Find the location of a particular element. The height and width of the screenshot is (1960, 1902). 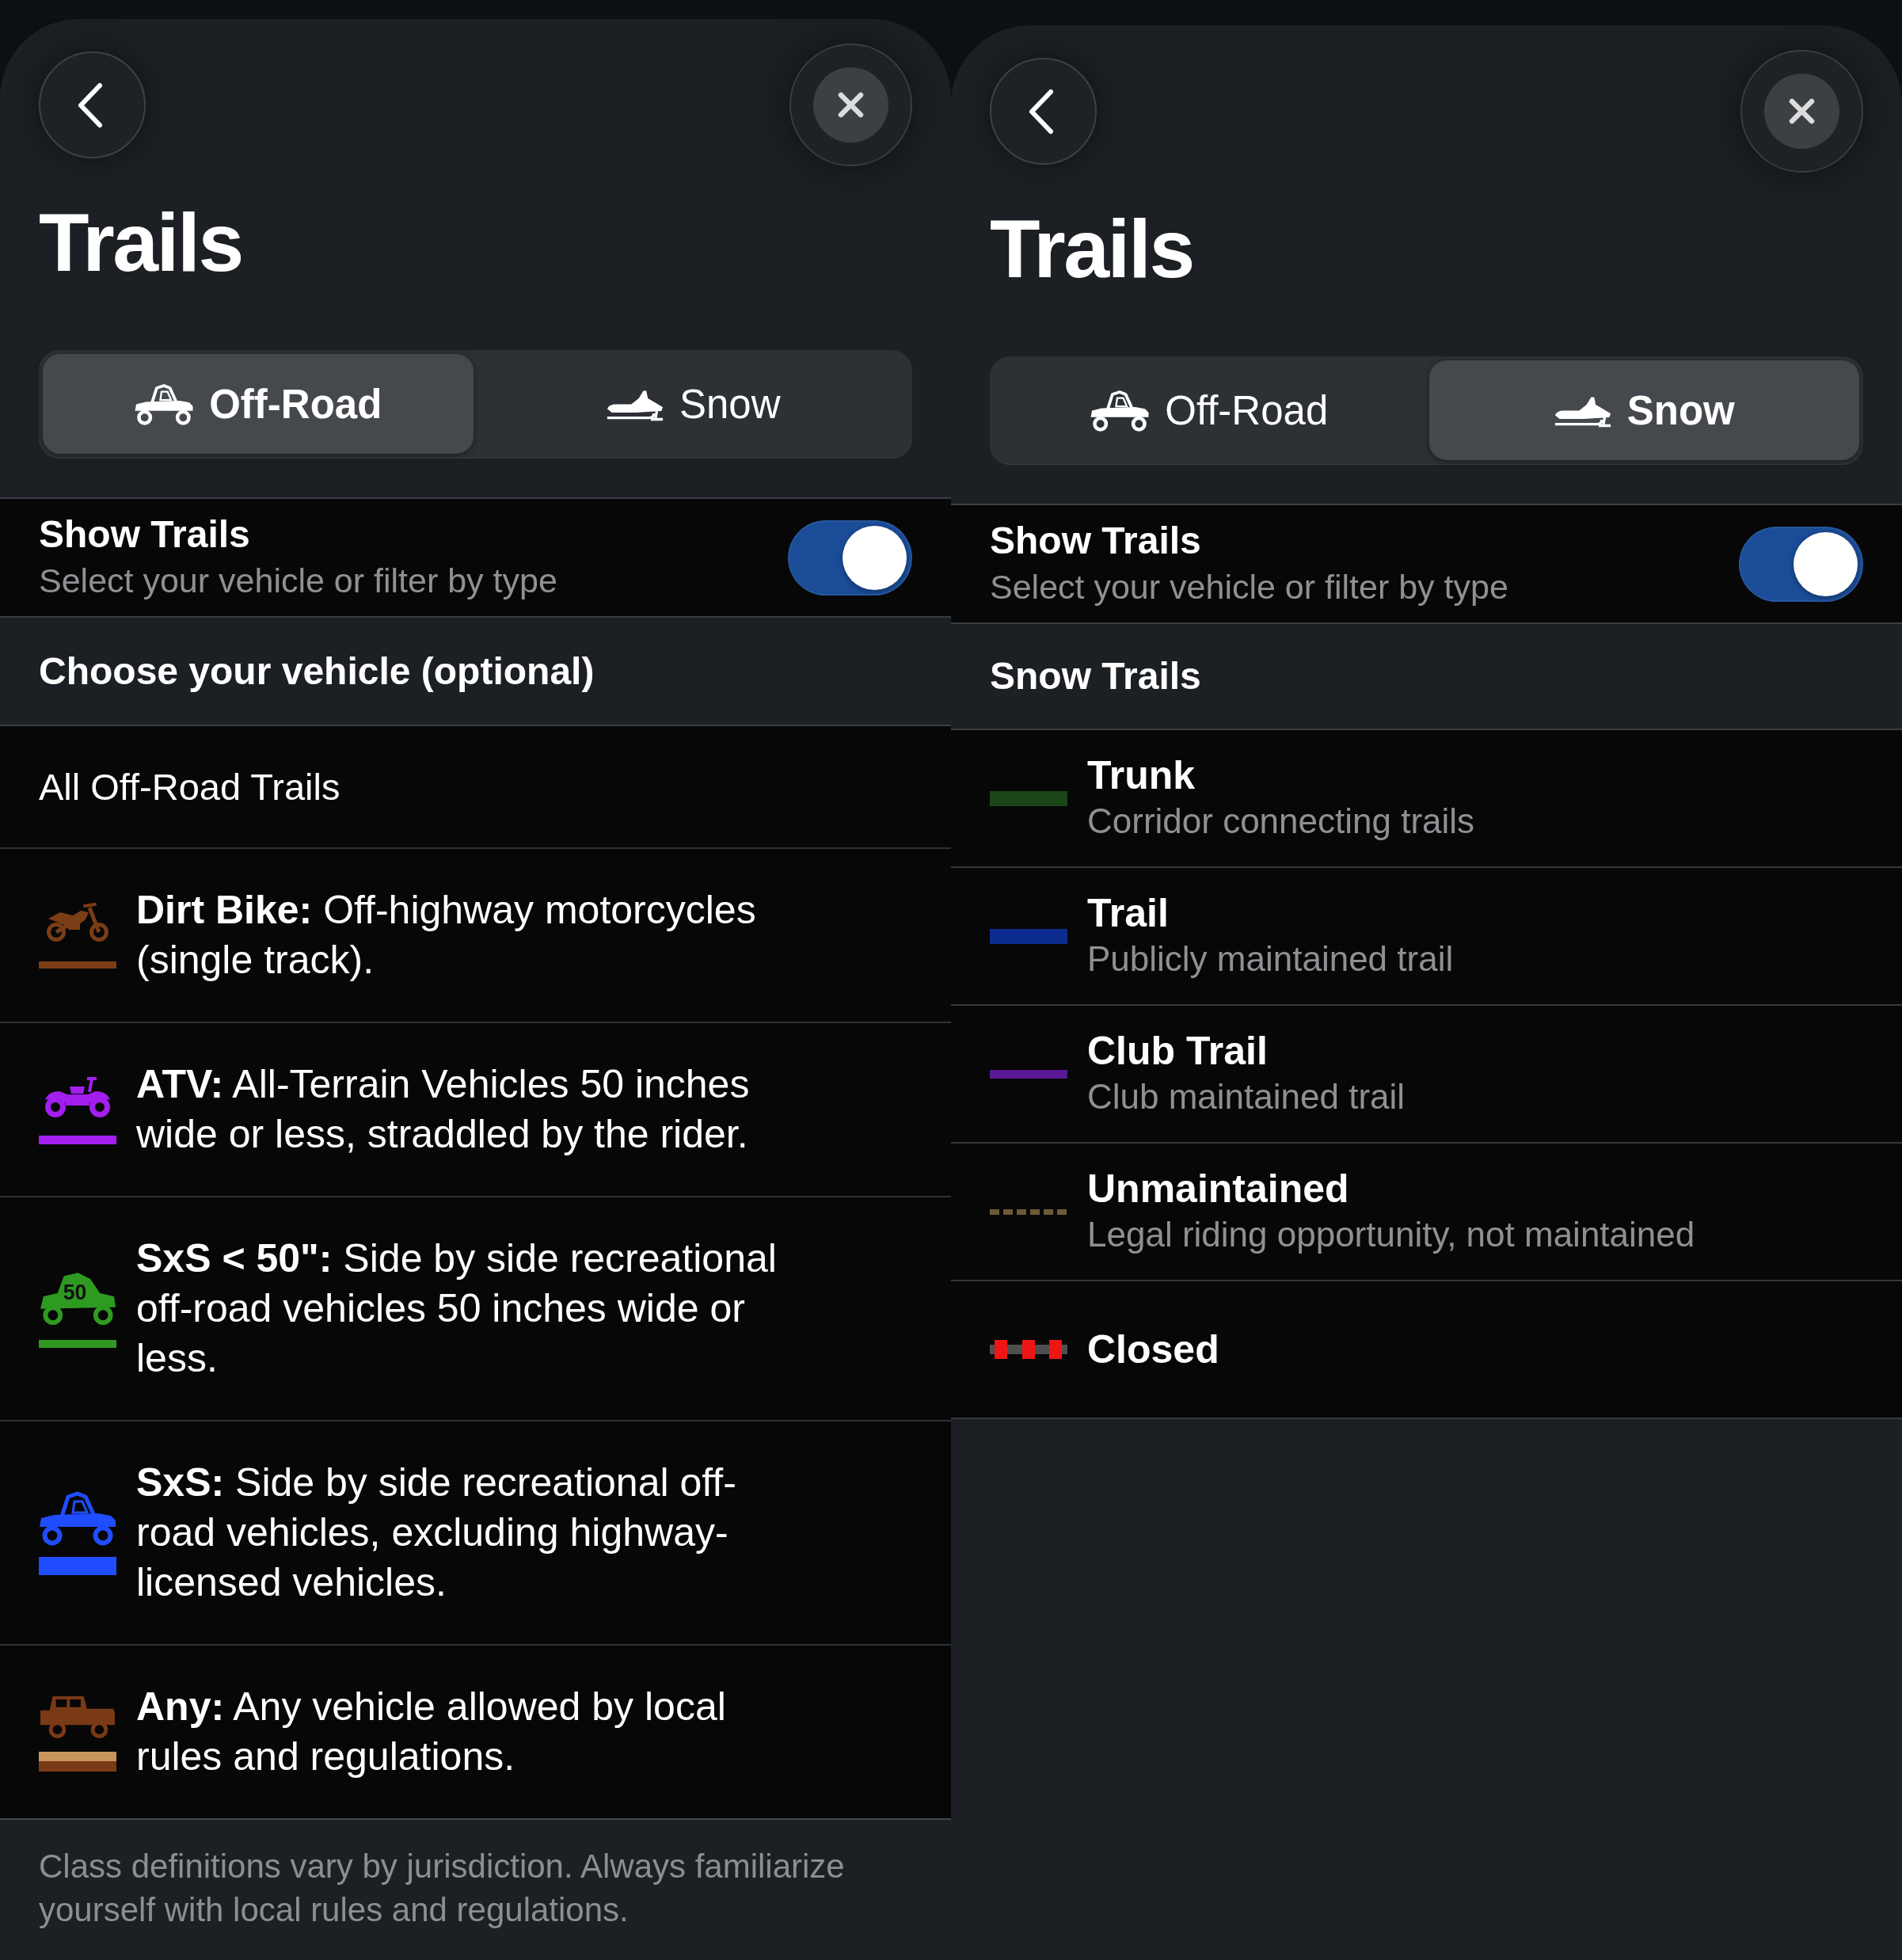

vehicle-option: Dirt Bike: Off-highway motorcycles (single track). is located at coordinates (475, 936).